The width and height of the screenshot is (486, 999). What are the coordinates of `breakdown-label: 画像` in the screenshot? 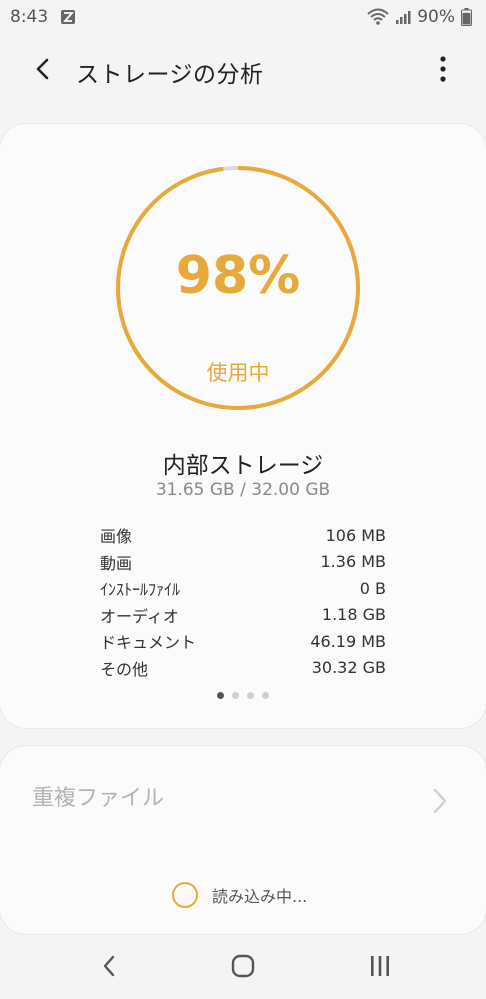 It's located at (116, 537).